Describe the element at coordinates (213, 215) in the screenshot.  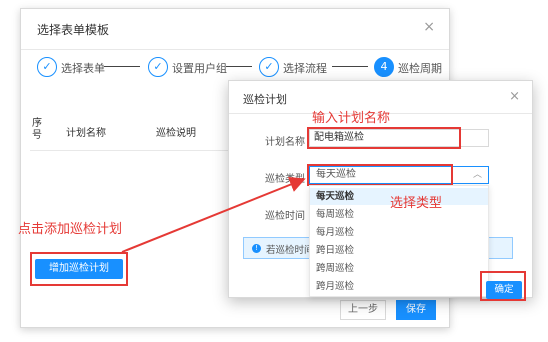
I see `annotation-arrow` at that location.